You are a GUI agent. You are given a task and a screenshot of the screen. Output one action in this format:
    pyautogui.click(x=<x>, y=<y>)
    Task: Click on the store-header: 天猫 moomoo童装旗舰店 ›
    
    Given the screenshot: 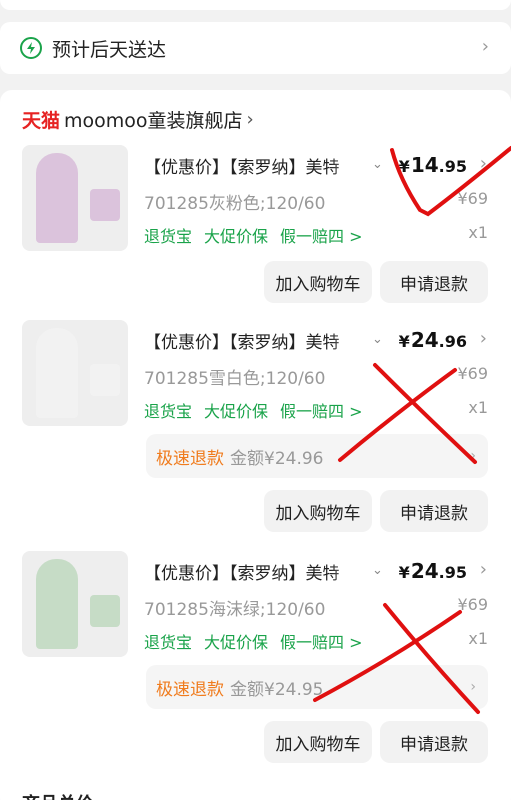 What is the action you would take?
    pyautogui.click(x=138, y=119)
    